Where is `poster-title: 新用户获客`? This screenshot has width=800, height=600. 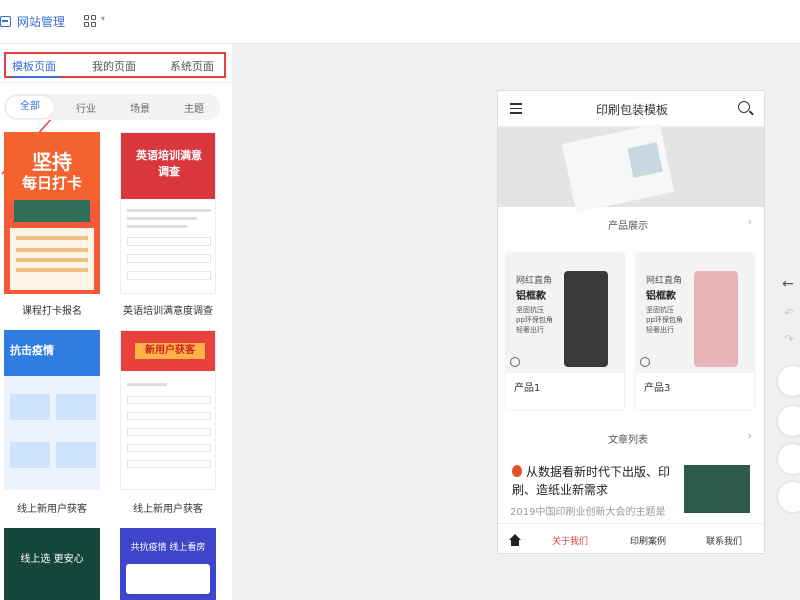
poster-title: 新用户获客 is located at coordinates (170, 351).